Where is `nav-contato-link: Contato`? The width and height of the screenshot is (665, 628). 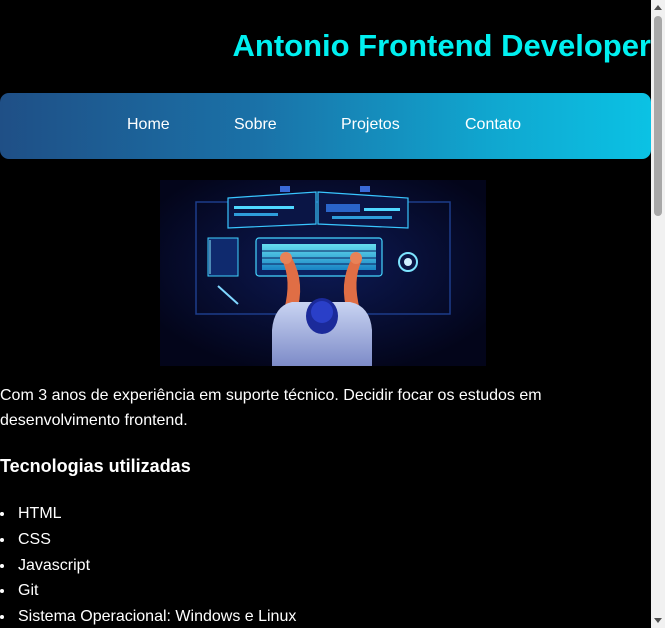
nav-contato-link: Contato is located at coordinates (493, 125).